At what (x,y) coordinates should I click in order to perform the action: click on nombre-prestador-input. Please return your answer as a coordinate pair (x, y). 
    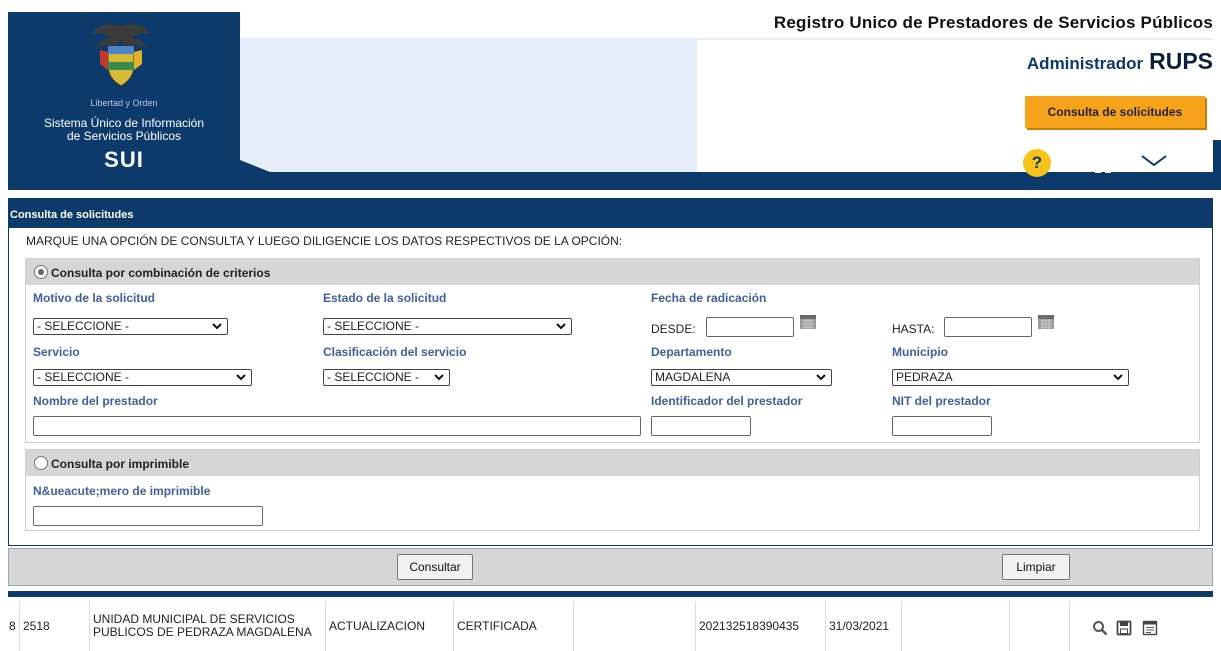
    Looking at the image, I should click on (337, 426).